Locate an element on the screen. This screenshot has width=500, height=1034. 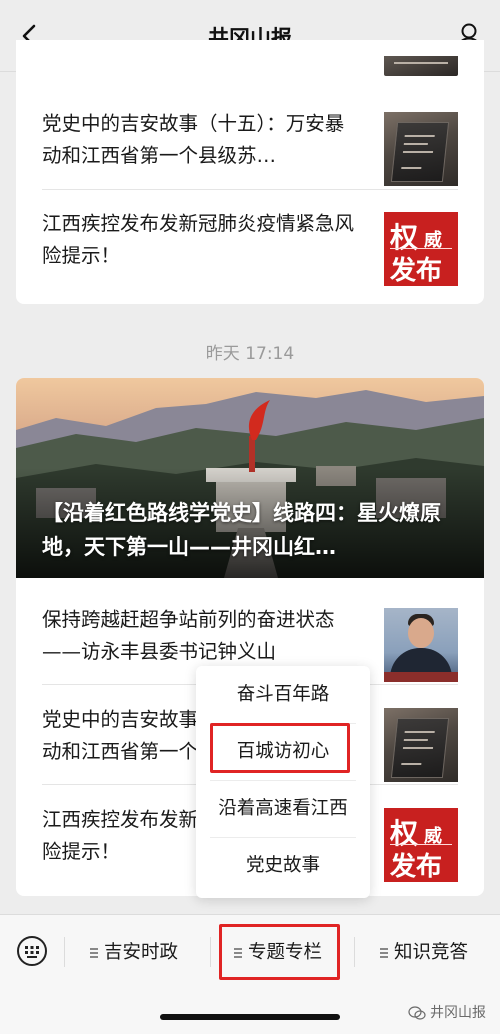
menu-tab: 吉安时政 is located at coordinates (134, 953).